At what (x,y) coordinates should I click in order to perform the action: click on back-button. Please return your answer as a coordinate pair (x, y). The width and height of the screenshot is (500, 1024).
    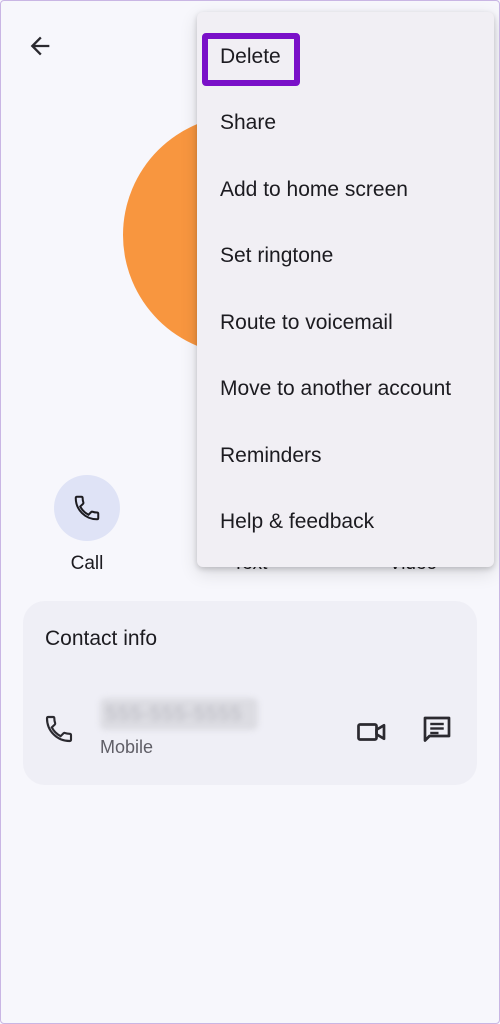
    Looking at the image, I should click on (40, 46).